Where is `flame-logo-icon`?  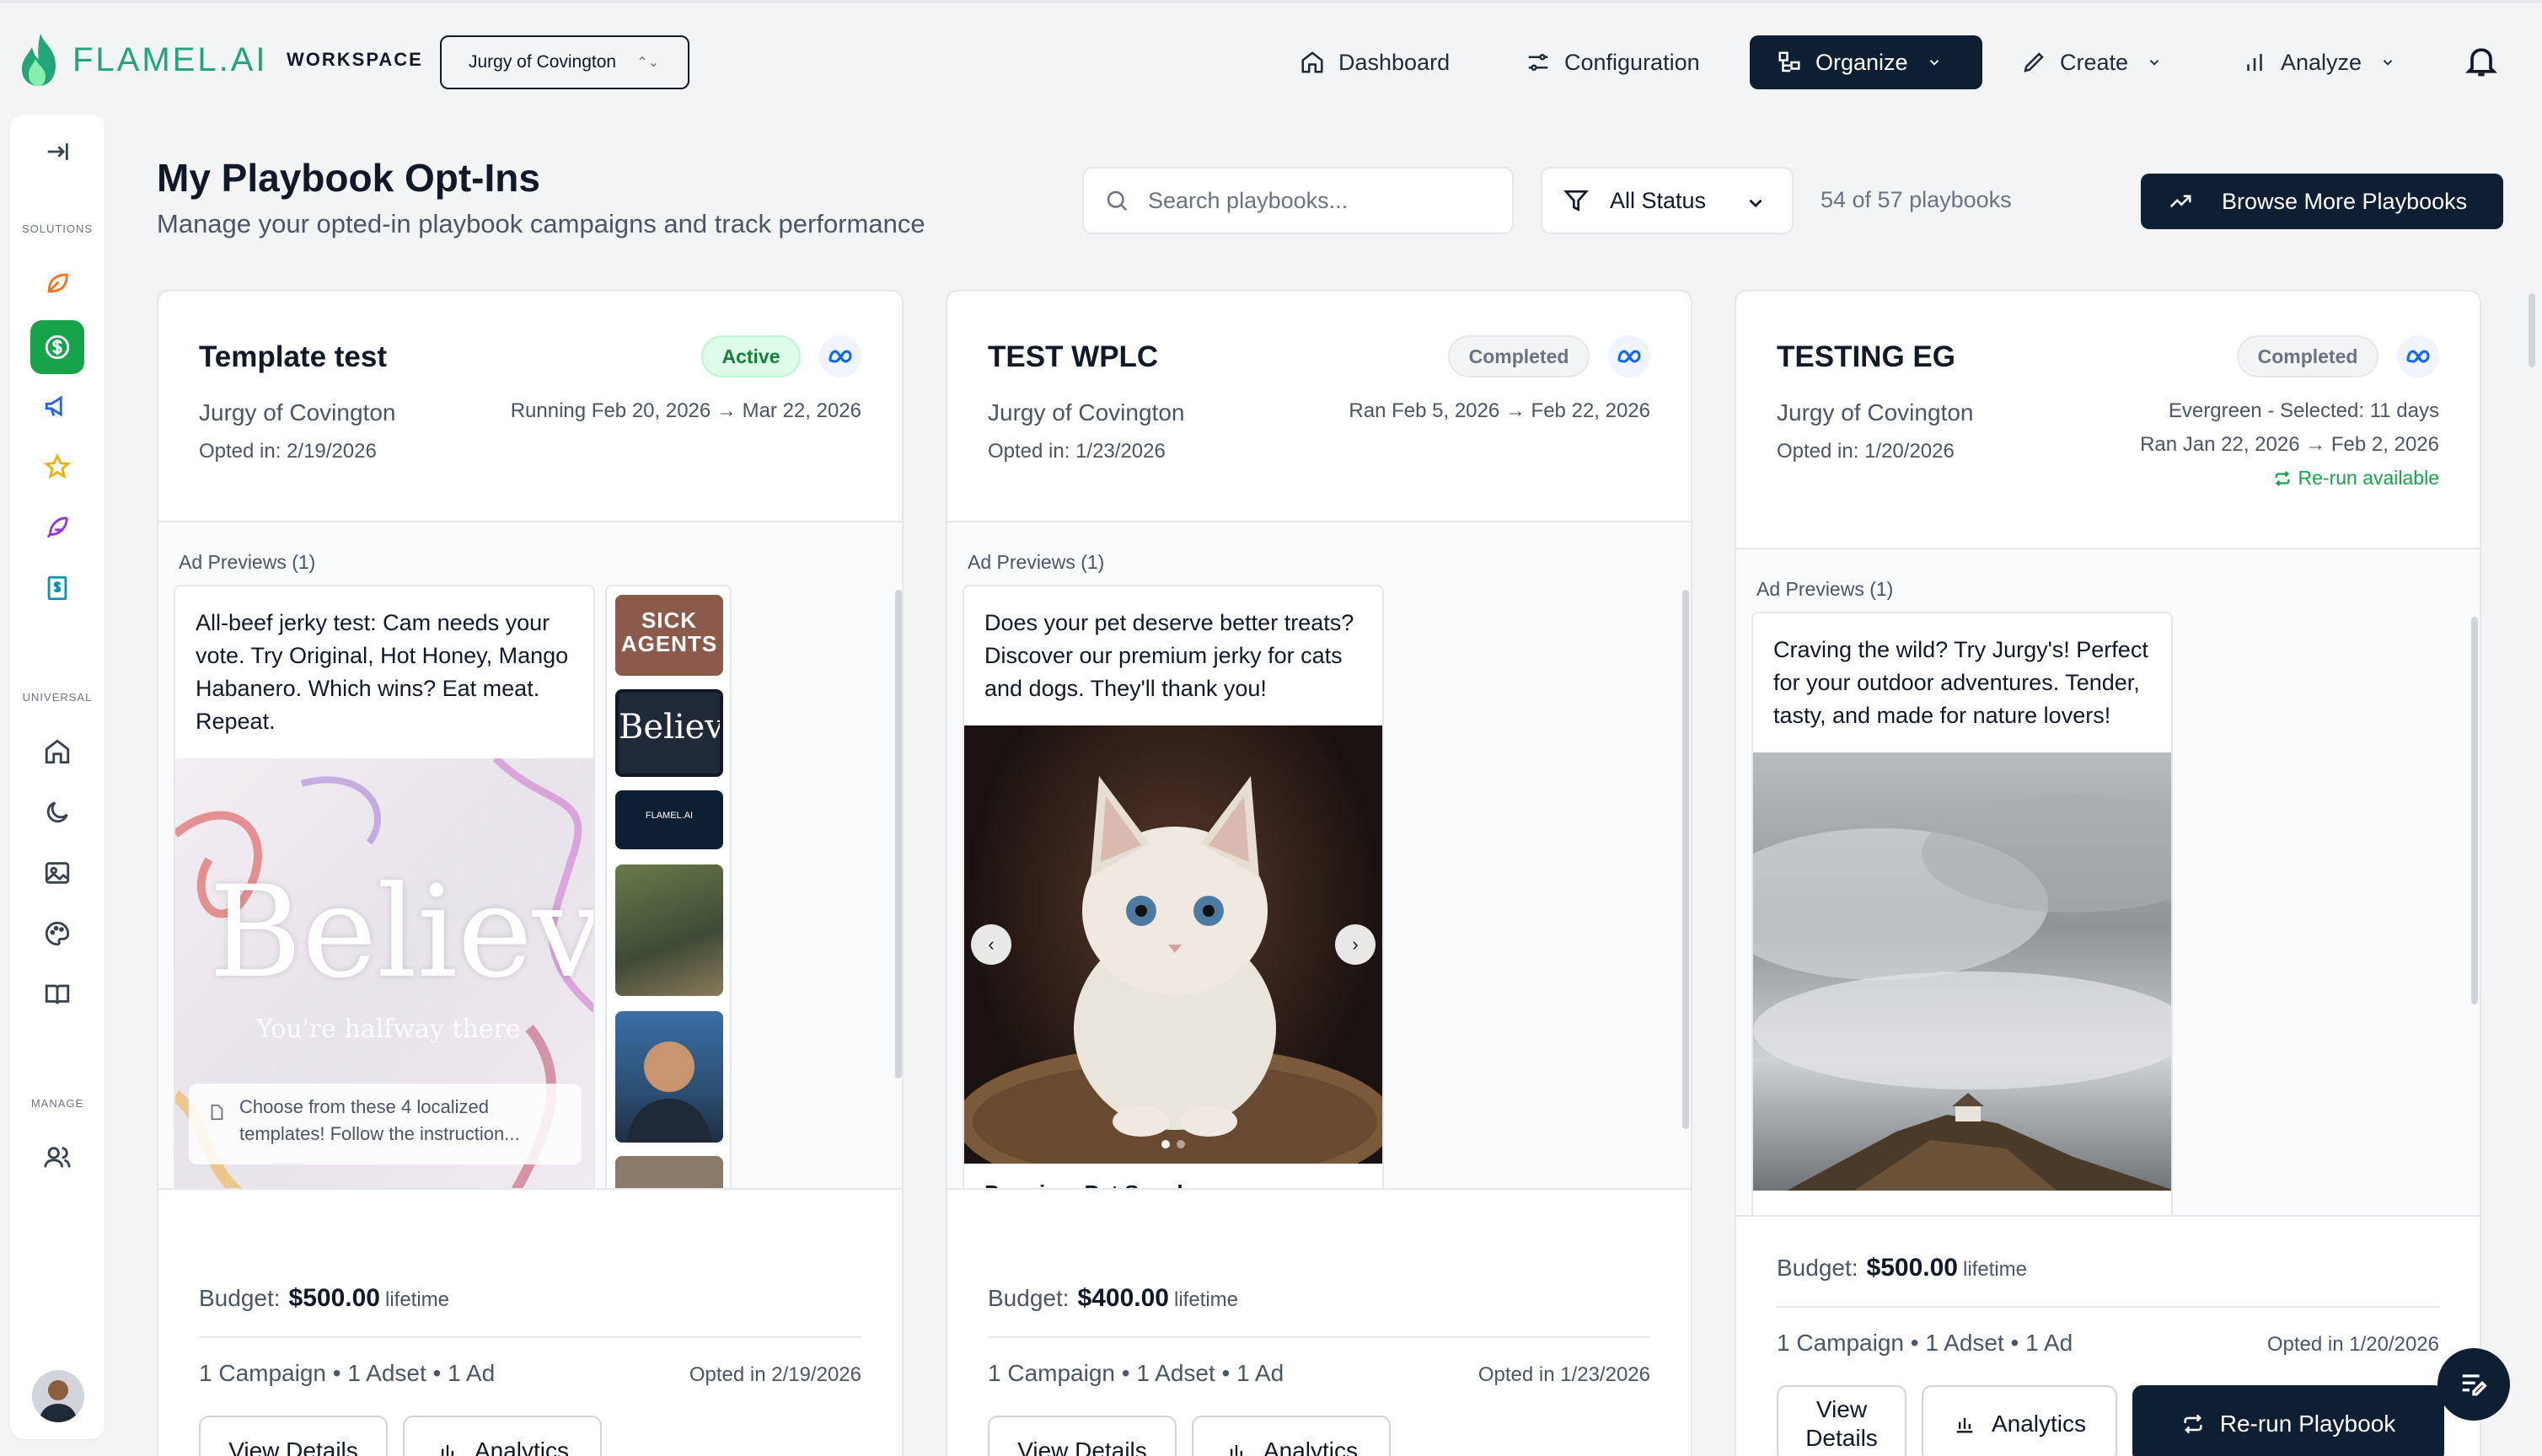
flame-logo-icon is located at coordinates (39, 60).